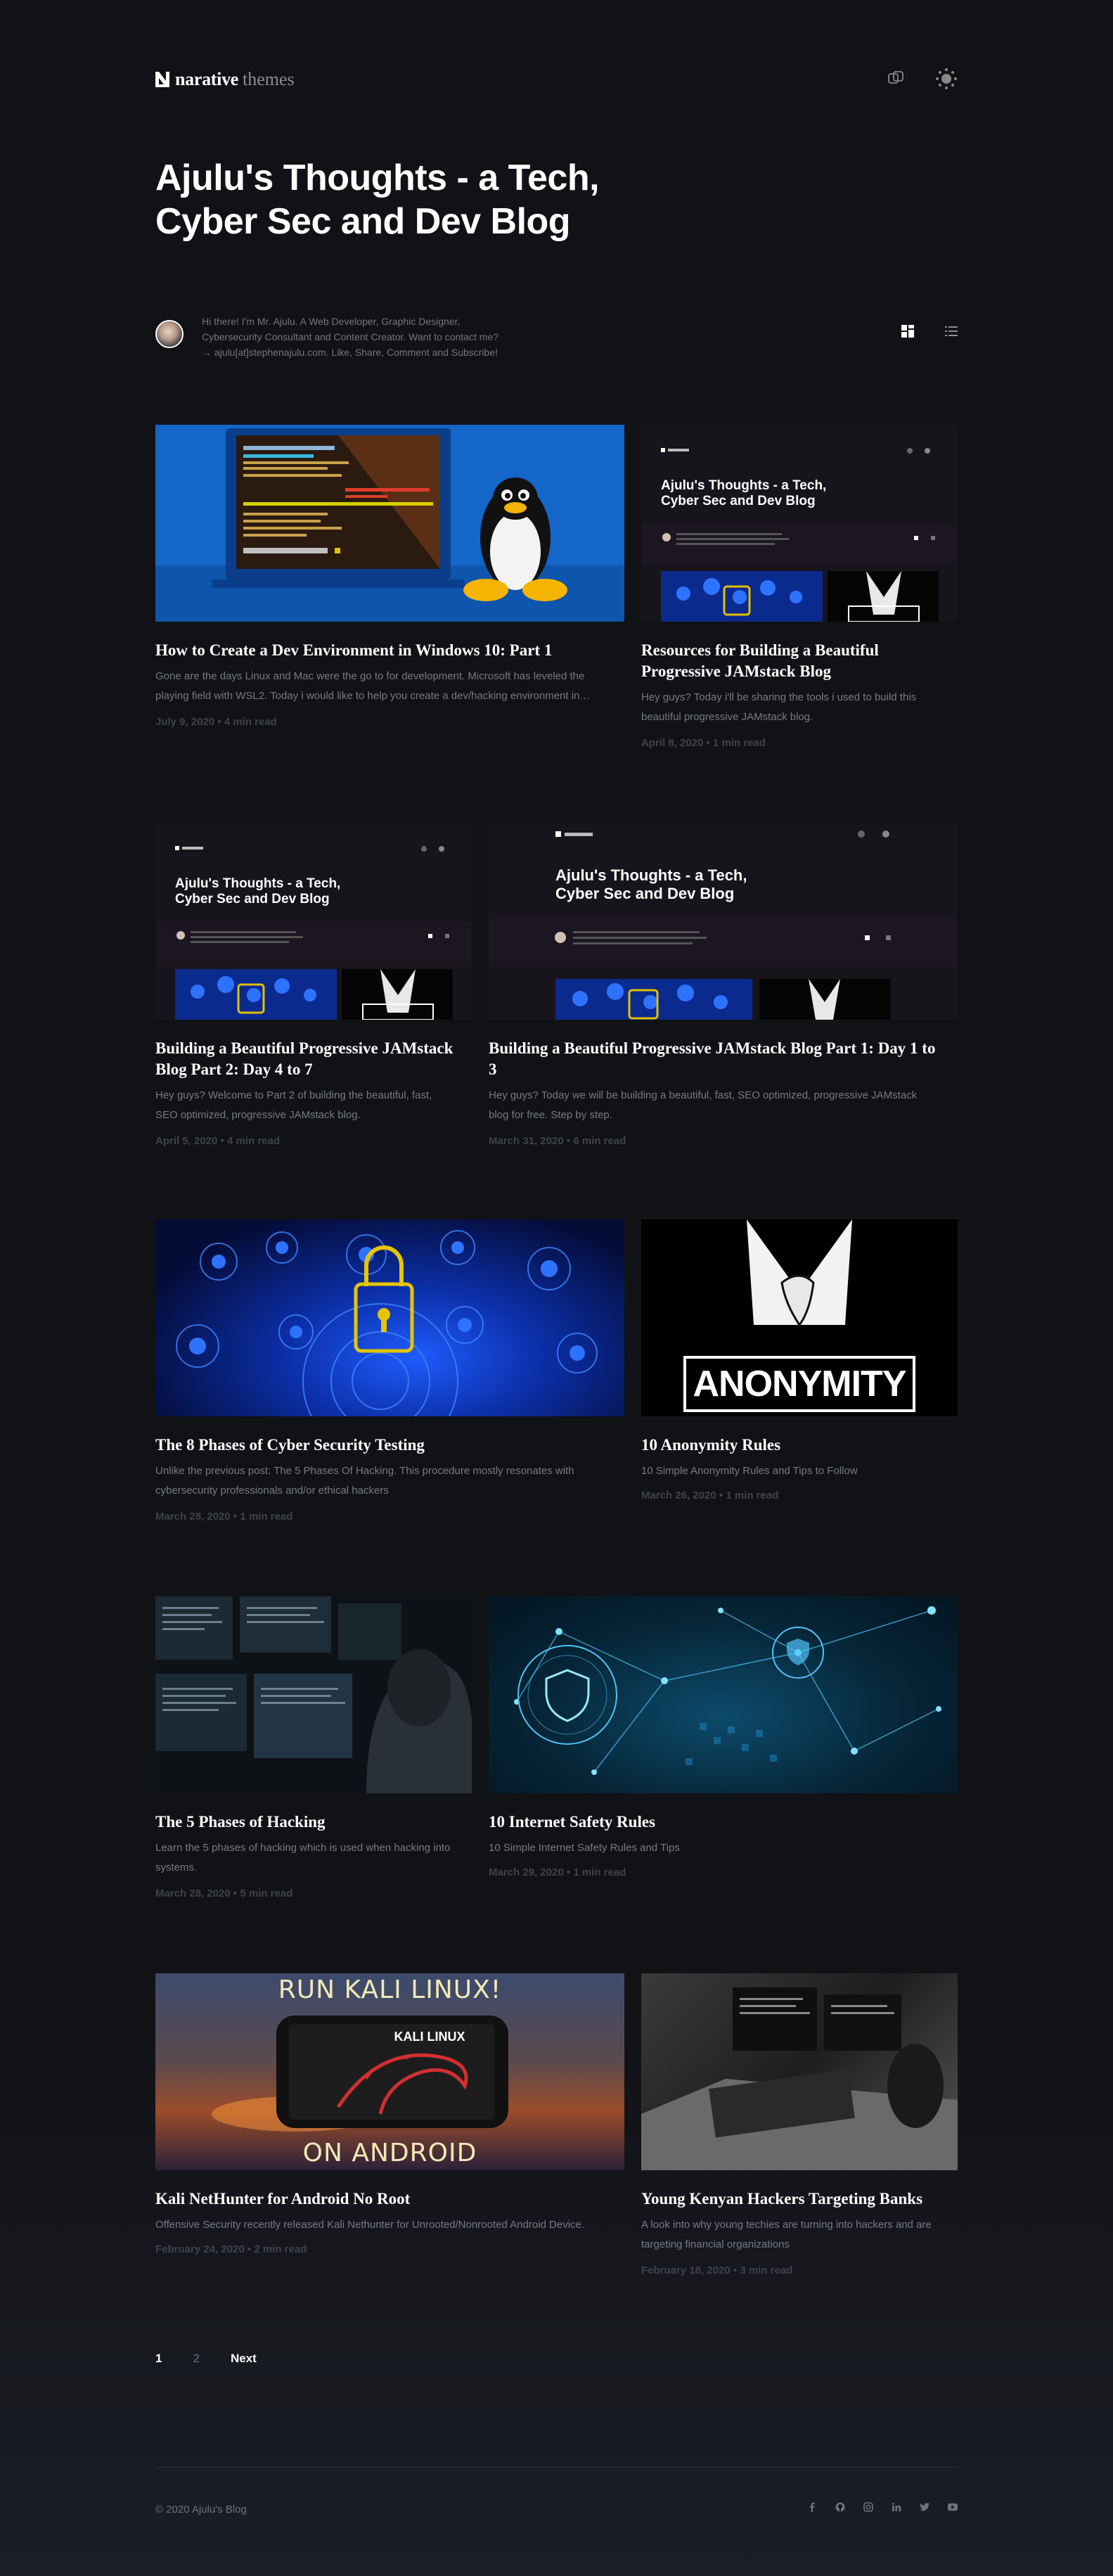 The width and height of the screenshot is (1113, 2576). What do you see at coordinates (207, 79) in the screenshot?
I see `brand-name: narative` at bounding box center [207, 79].